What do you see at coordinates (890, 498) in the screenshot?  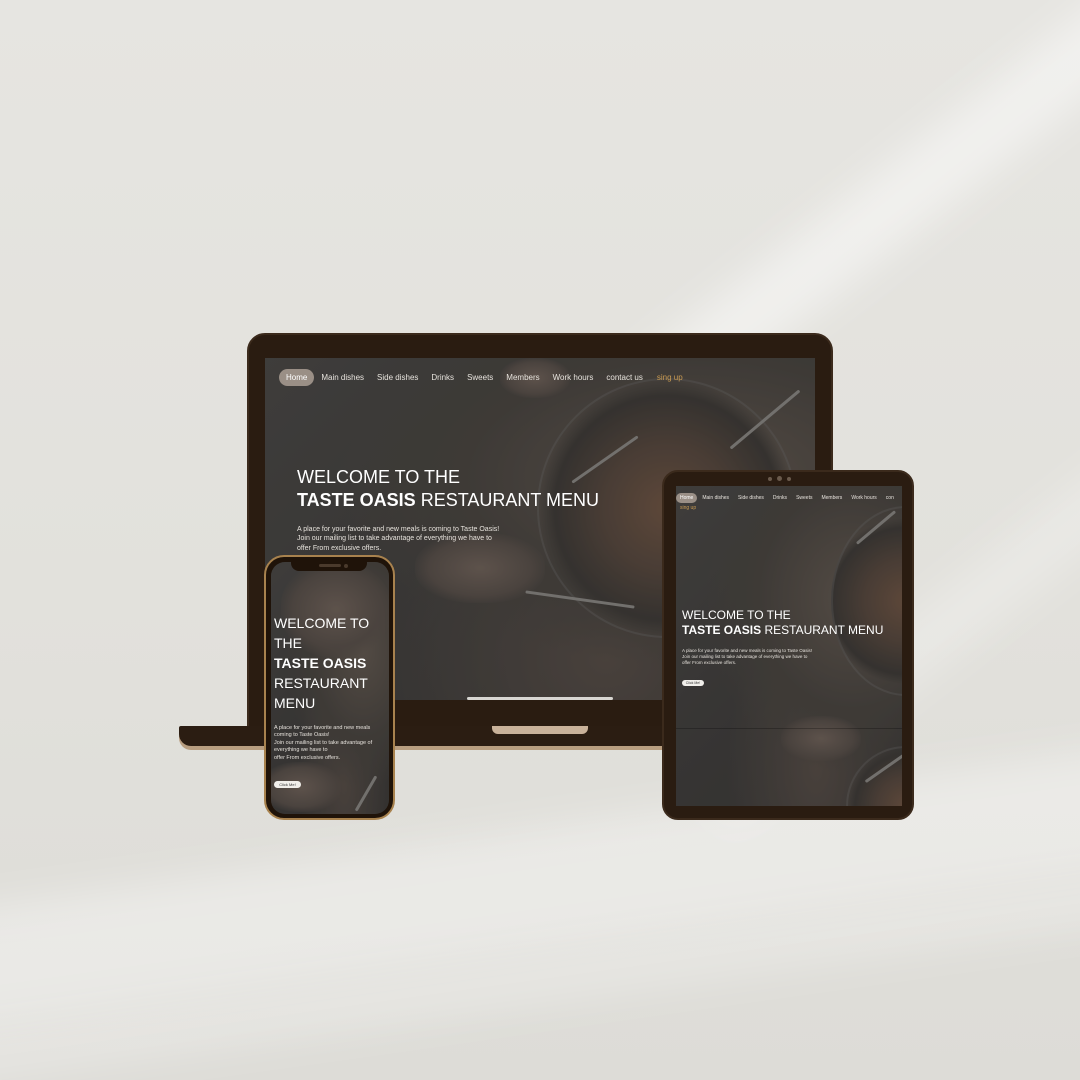 I see `nav-contact-us: con` at bounding box center [890, 498].